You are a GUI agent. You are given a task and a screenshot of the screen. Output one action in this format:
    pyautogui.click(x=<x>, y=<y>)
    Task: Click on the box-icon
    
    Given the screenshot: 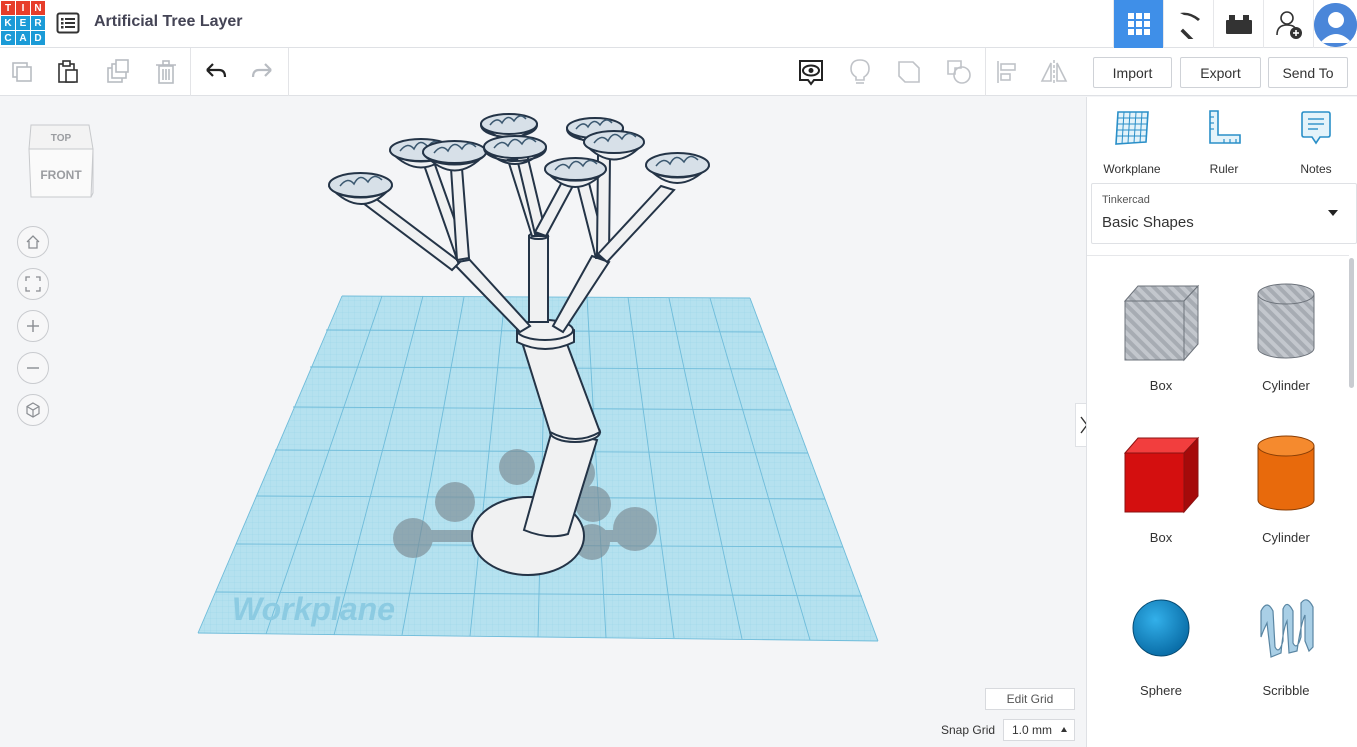 What is the action you would take?
    pyautogui.click(x=1161, y=475)
    